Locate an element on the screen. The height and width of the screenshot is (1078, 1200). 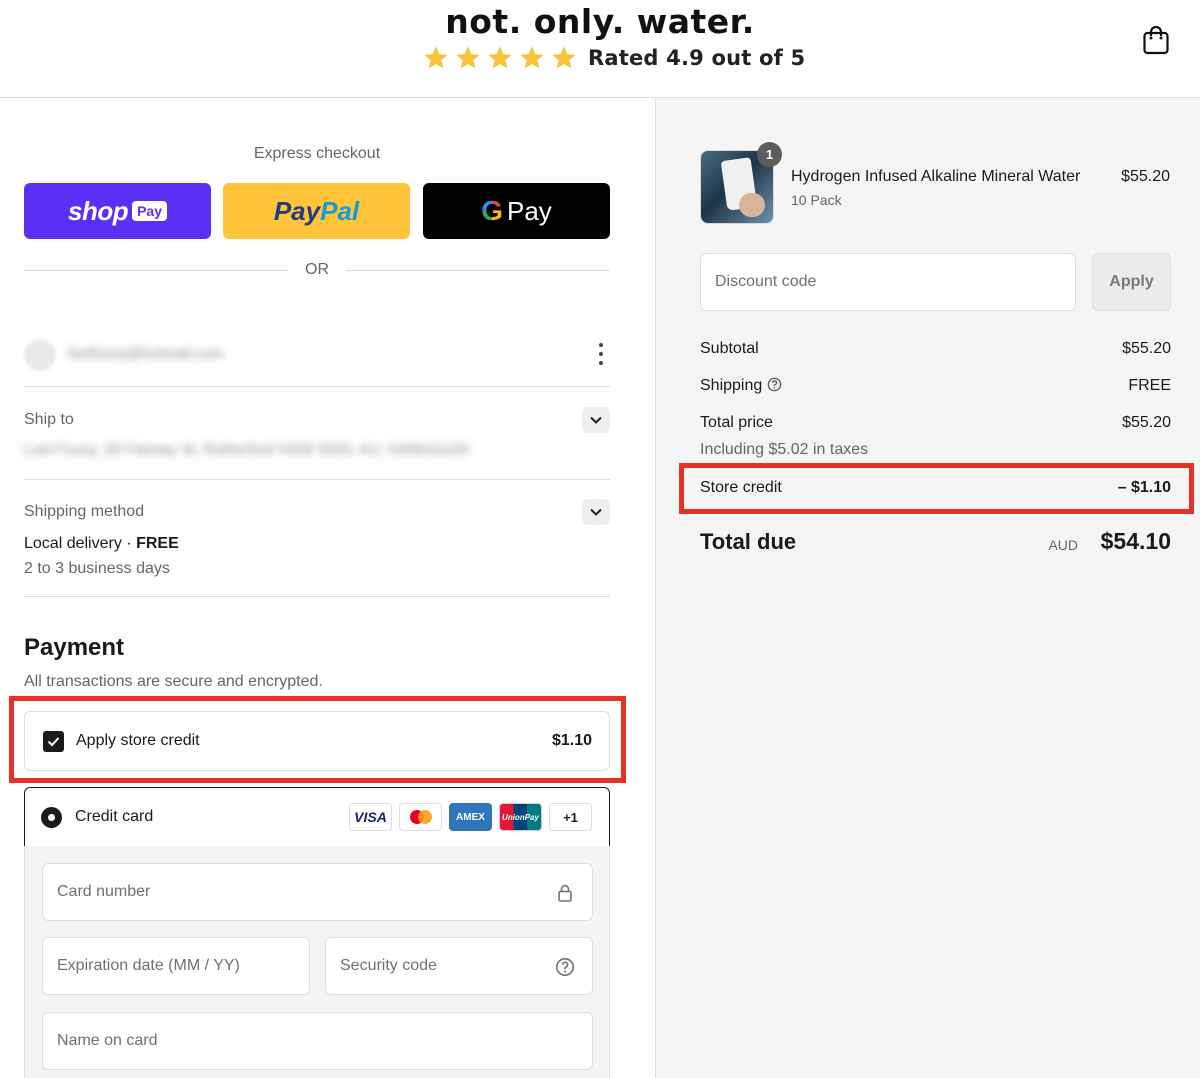
store-credit-checkbox is located at coordinates (53, 741).